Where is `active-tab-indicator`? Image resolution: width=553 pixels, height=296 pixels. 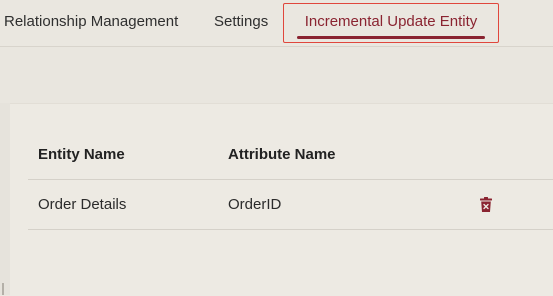 active-tab-indicator is located at coordinates (391, 37).